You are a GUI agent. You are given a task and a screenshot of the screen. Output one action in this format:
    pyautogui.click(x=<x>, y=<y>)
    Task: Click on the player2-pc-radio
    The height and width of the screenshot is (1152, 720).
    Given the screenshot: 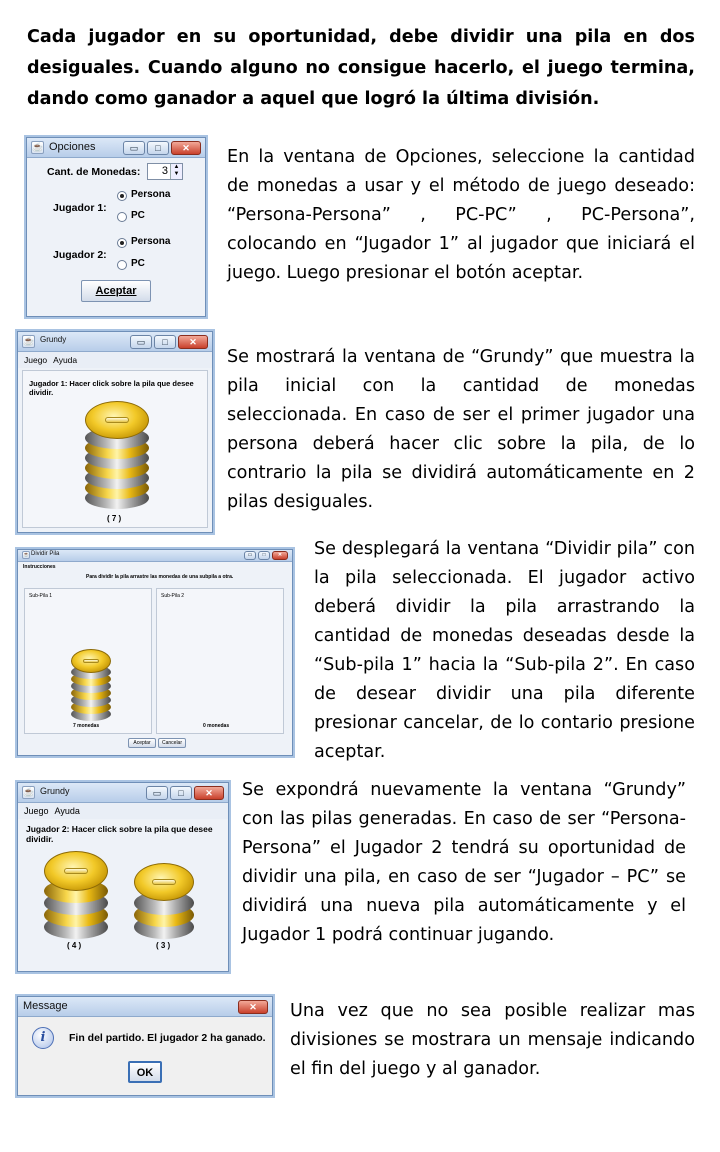 What is the action you would take?
    pyautogui.click(x=122, y=265)
    